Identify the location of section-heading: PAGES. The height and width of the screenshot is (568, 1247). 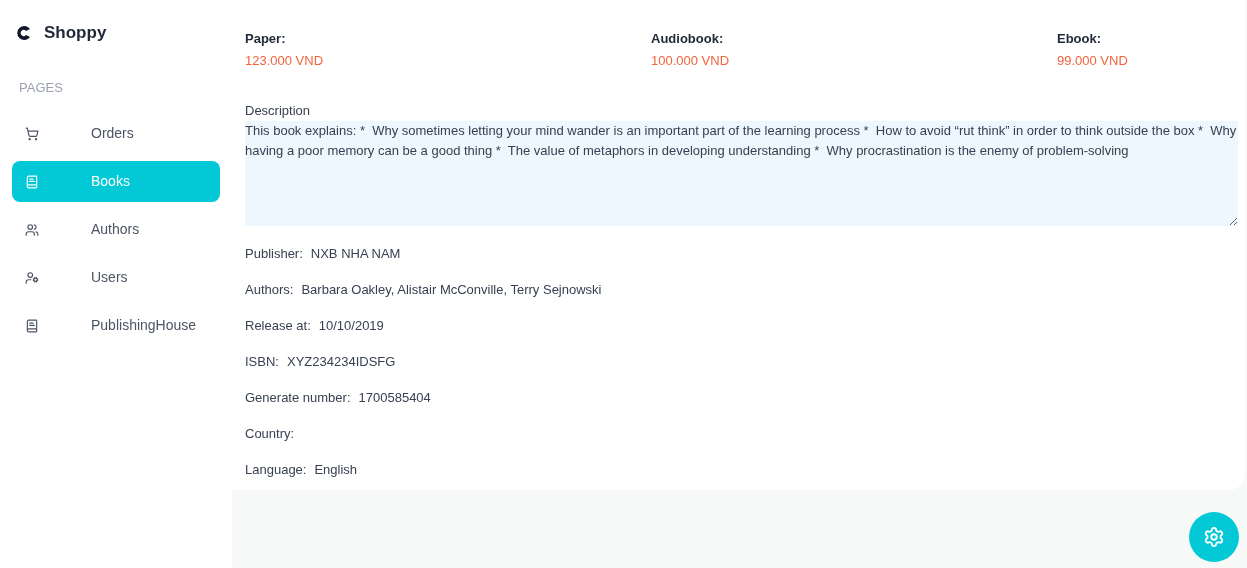
(41, 87).